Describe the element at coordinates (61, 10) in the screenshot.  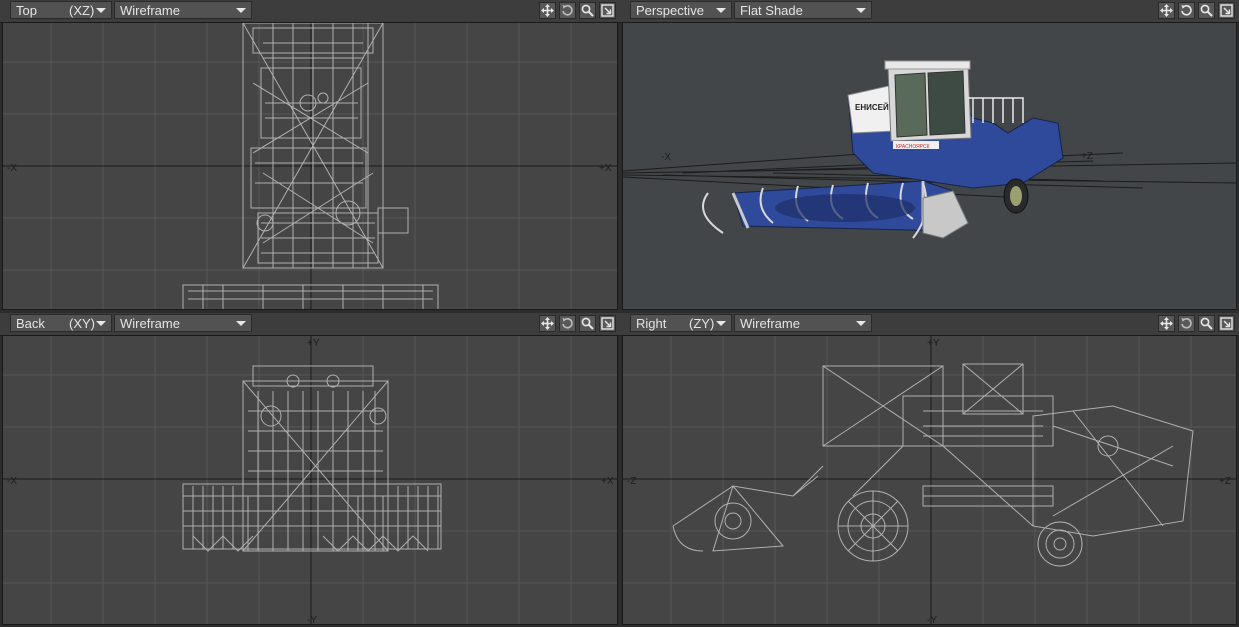
I see `view-type-dropdown: Top (XZ)` at that location.